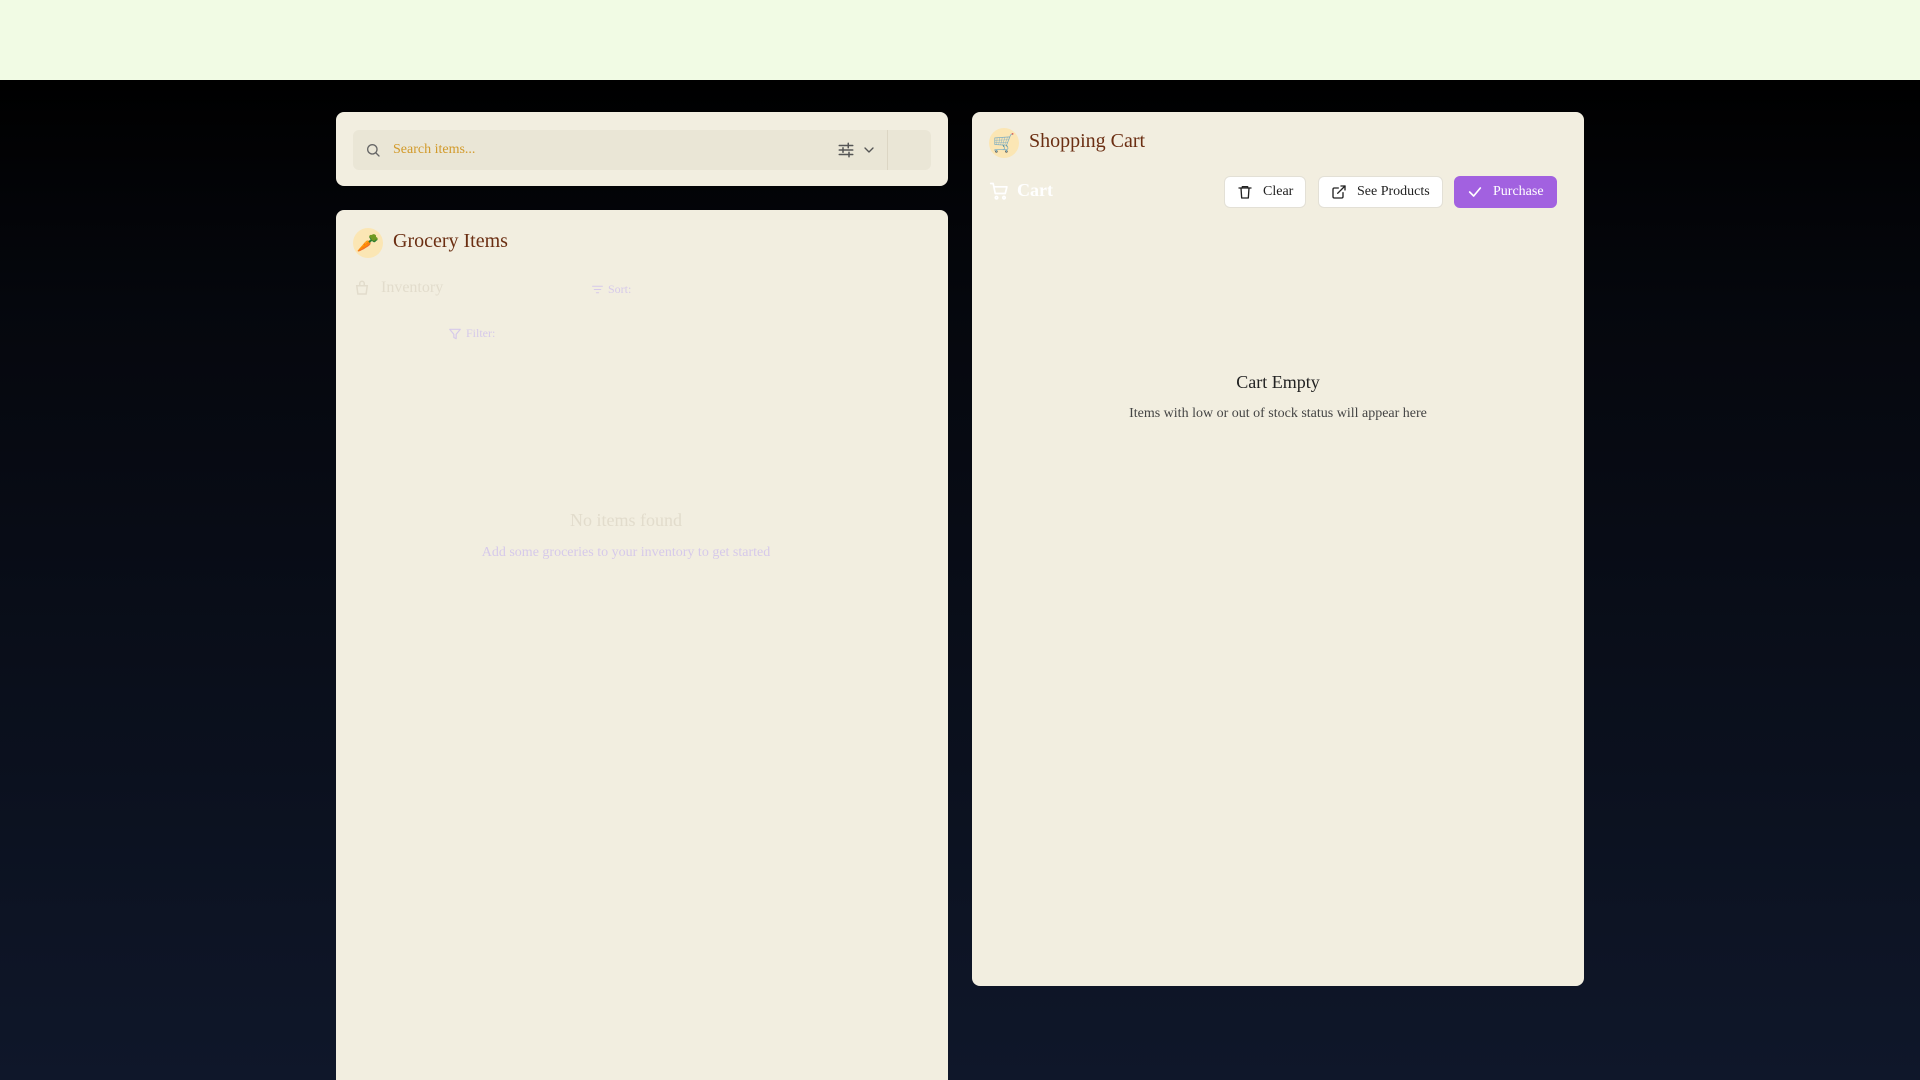 This screenshot has width=1920, height=1080. I want to click on search-icon, so click(373, 150).